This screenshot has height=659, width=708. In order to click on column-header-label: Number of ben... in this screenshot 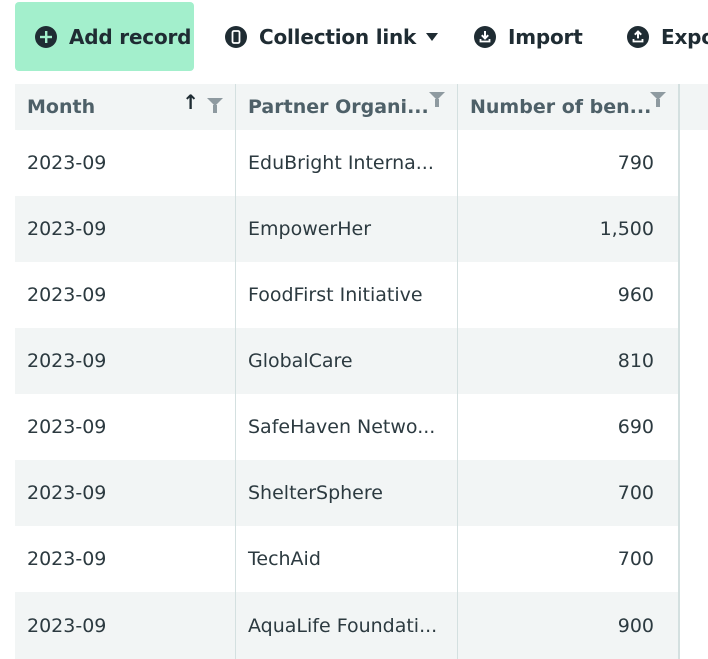, I will do `click(561, 107)`.